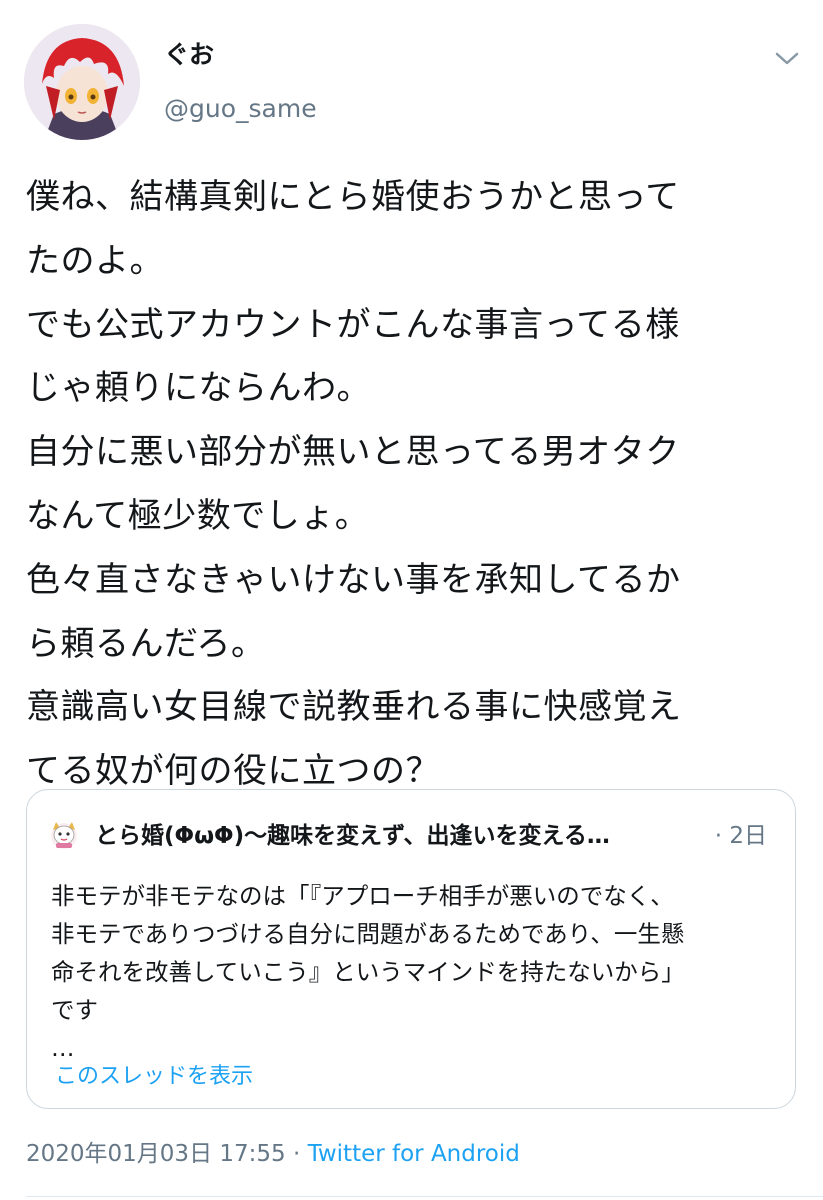 This screenshot has width=823, height=1200. I want to click on user-handle: @guo_same, so click(240, 108).